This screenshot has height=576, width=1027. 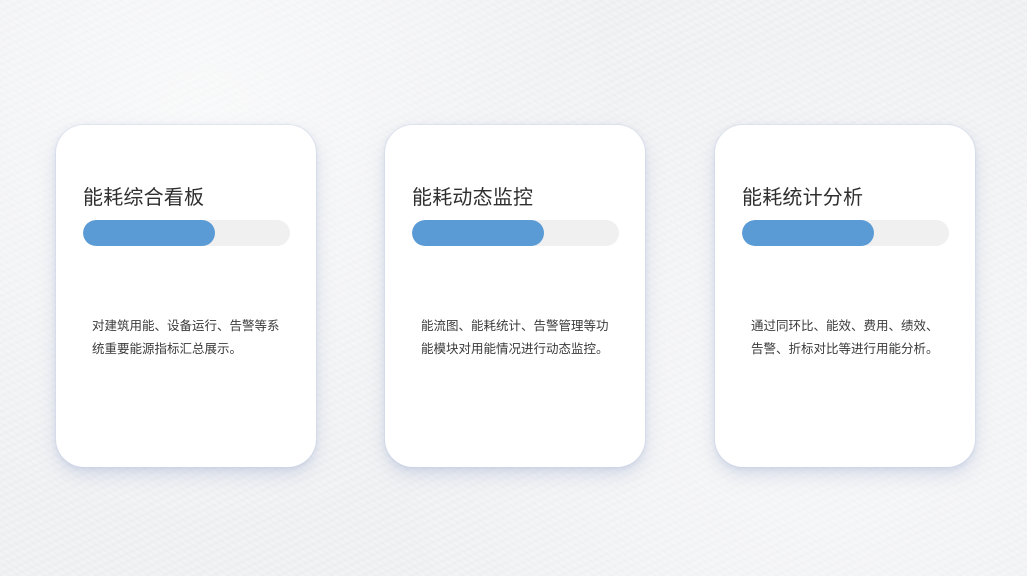 I want to click on card-title: 能耗综合看板, so click(x=144, y=197).